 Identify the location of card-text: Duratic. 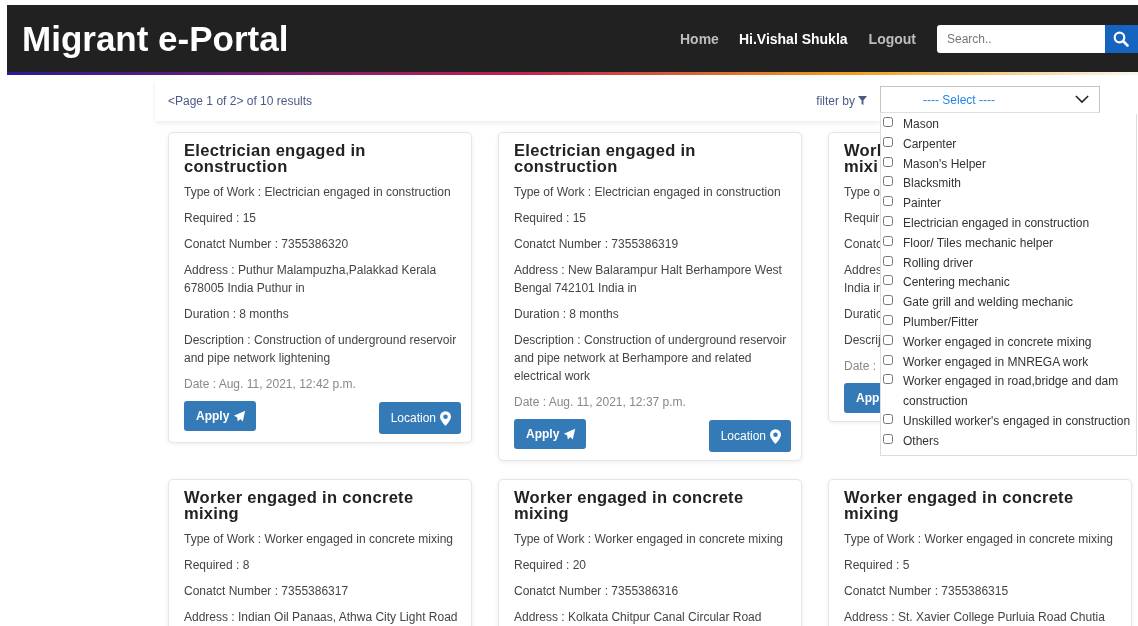
(863, 314).